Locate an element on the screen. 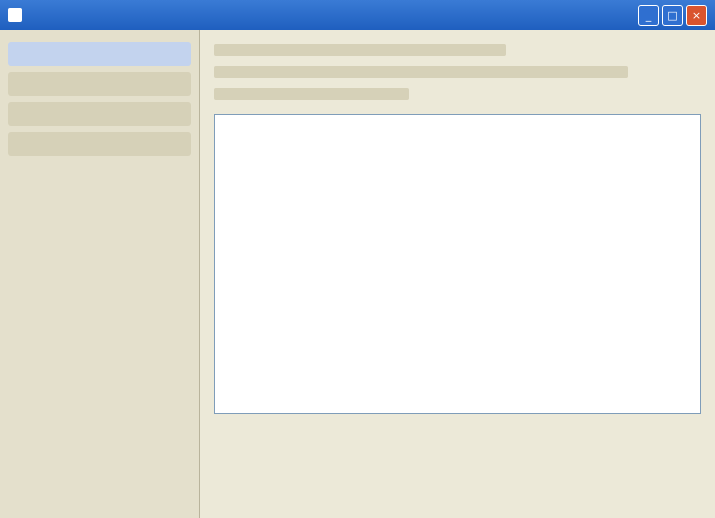 Image resolution: width=715 pixels, height=518 pixels. title-bar: _ □ × is located at coordinates (357, 15).